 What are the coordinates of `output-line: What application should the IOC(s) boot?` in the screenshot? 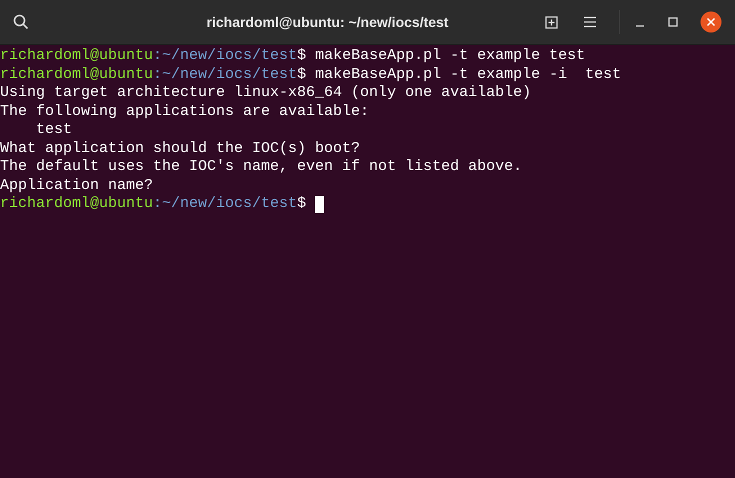 It's located at (180, 149).